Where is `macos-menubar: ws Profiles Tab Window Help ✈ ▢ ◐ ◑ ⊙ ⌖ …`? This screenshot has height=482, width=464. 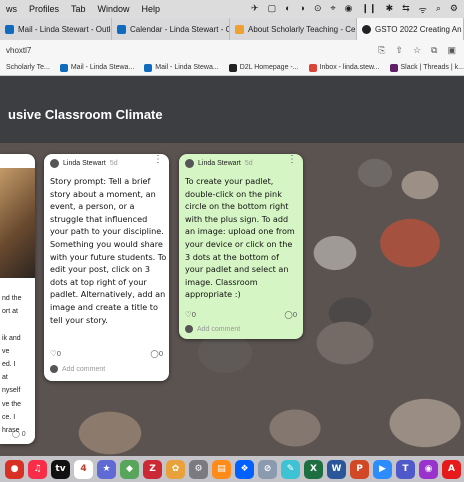
macos-menubar: ws Profiles Tab Window Help ✈ ▢ ◐ ◑ ⊙ ⌖ … is located at coordinates (232, 9).